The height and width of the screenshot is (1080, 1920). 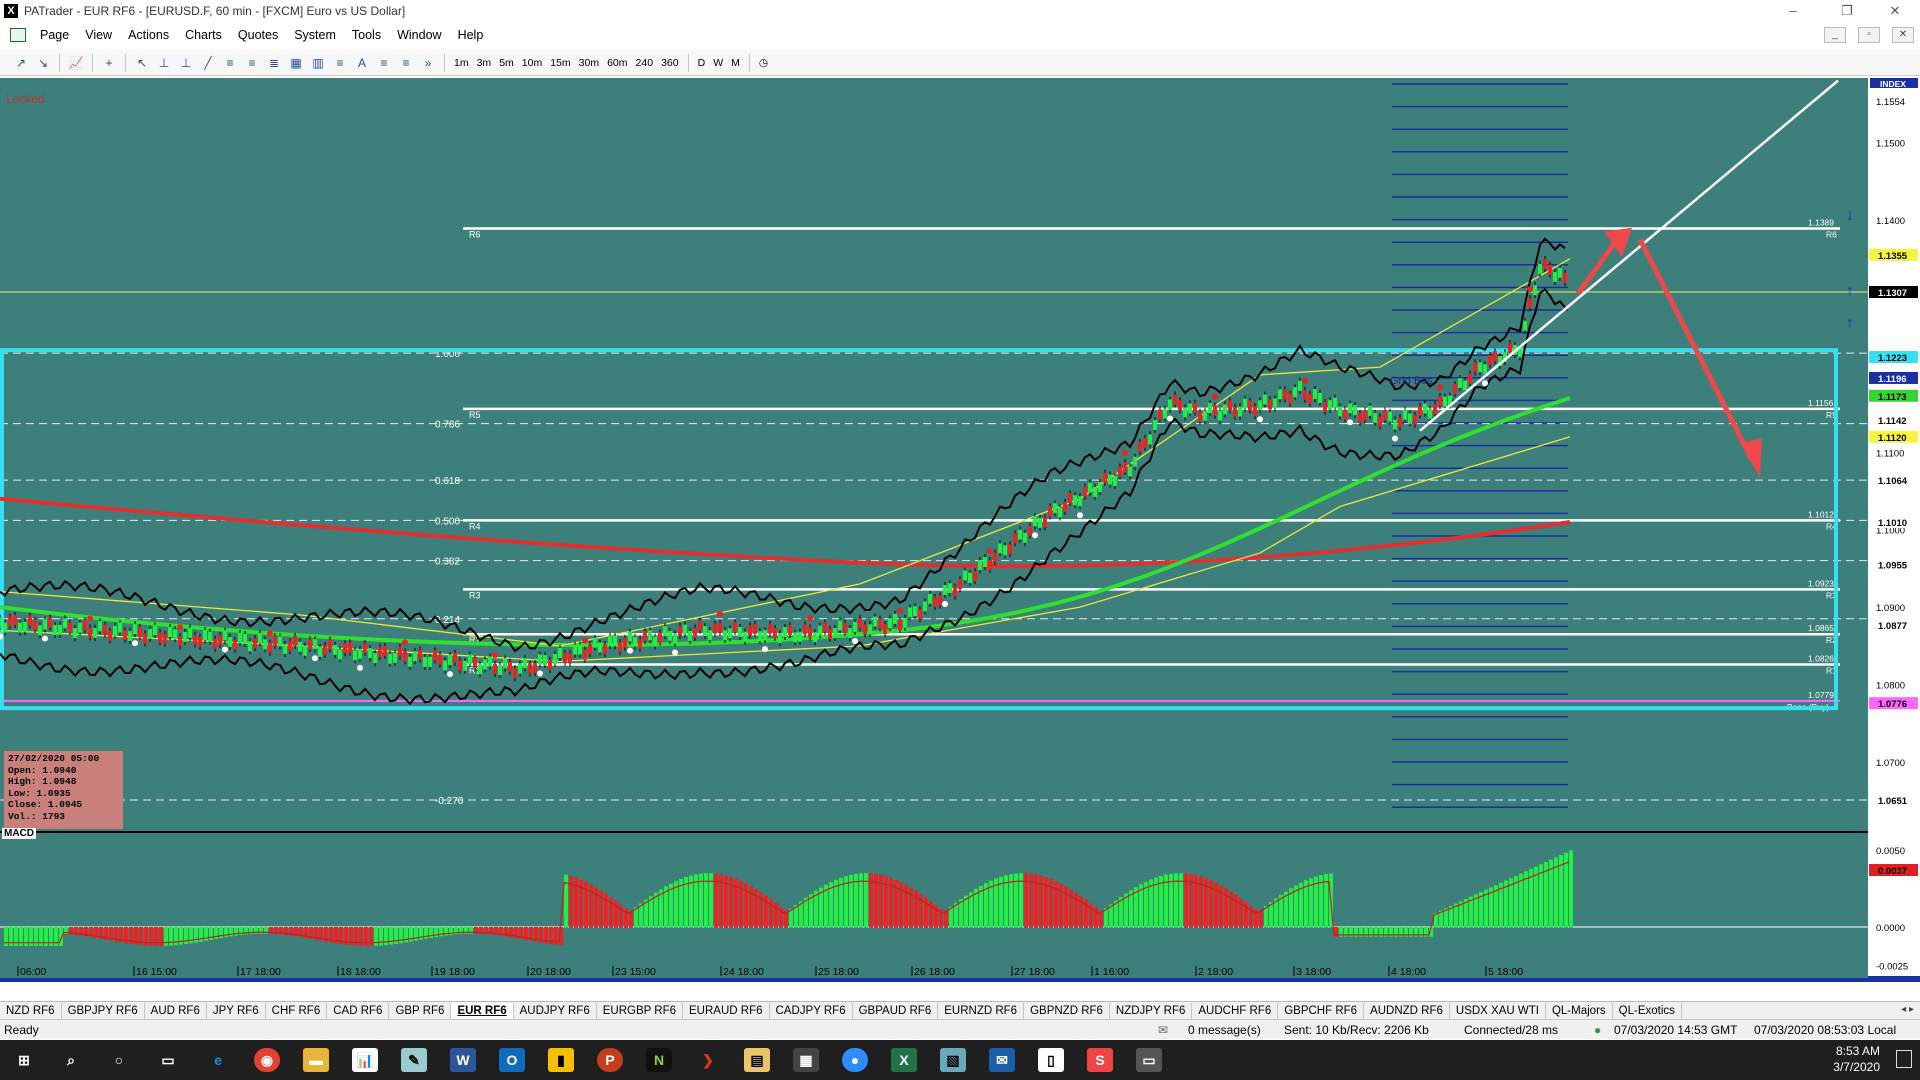 What do you see at coordinates (471, 35) in the screenshot?
I see `menu-help: Help` at bounding box center [471, 35].